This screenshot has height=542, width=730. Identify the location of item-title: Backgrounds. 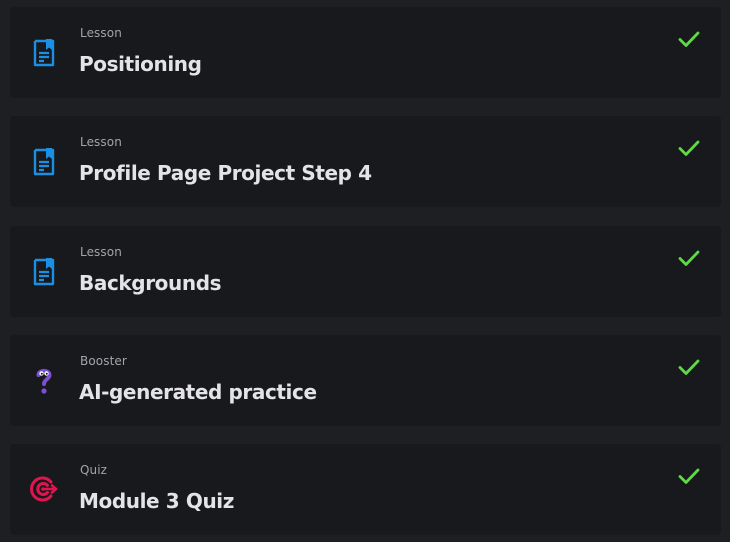
(150, 283).